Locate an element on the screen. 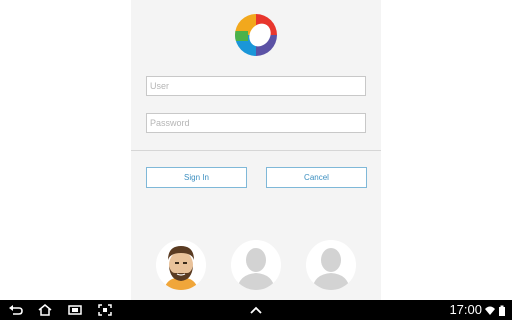 The width and height of the screenshot is (512, 322). system-navbar: 17:00 is located at coordinates (256, 310).